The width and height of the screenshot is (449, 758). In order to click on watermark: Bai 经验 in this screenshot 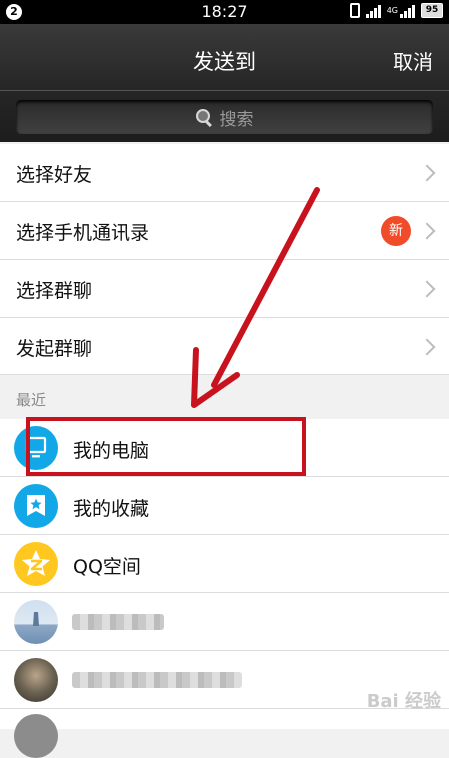, I will do `click(403, 701)`.